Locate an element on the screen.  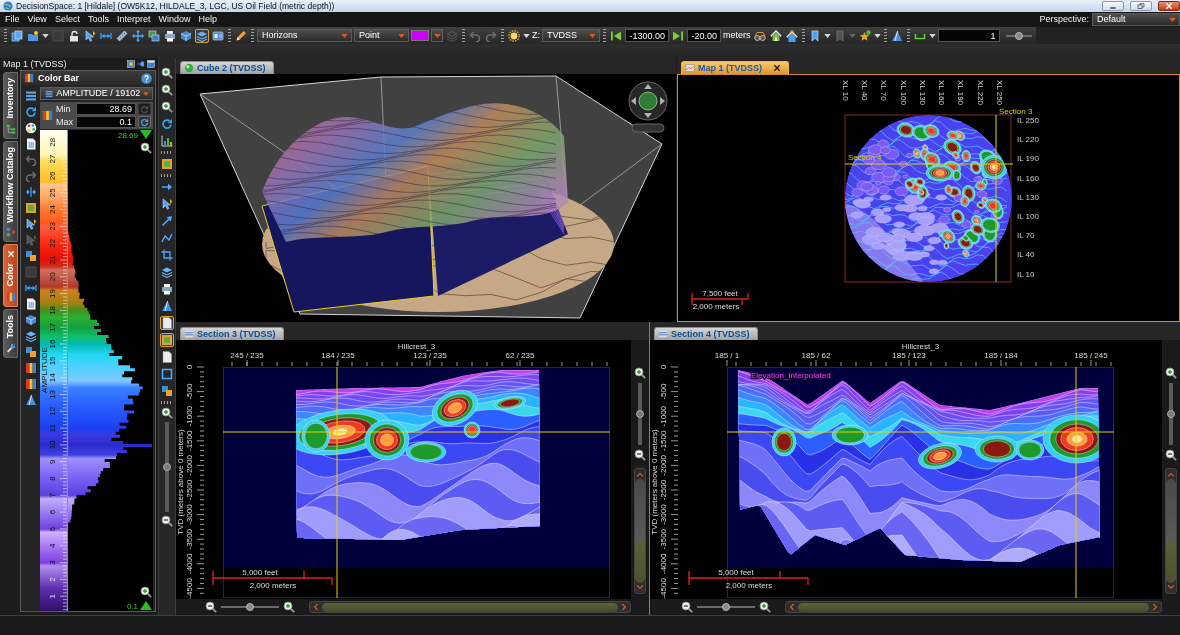
color-swatch is located at coordinates (420, 35).